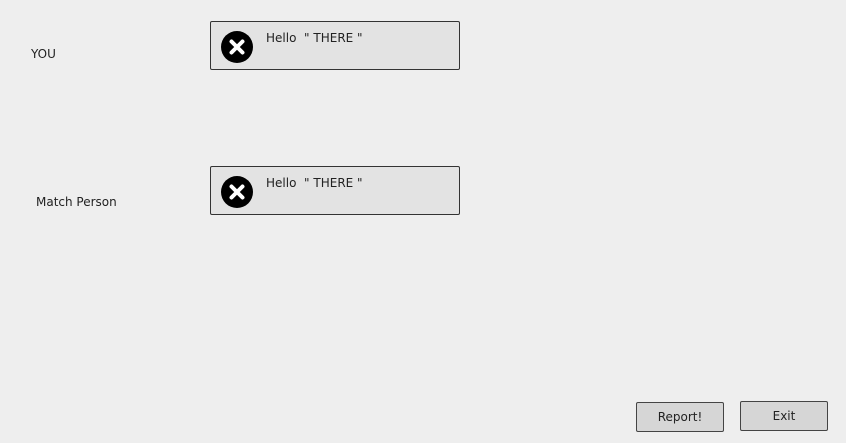 The height and width of the screenshot is (443, 846). I want to click on match-person-label: Match Person, so click(76, 202).